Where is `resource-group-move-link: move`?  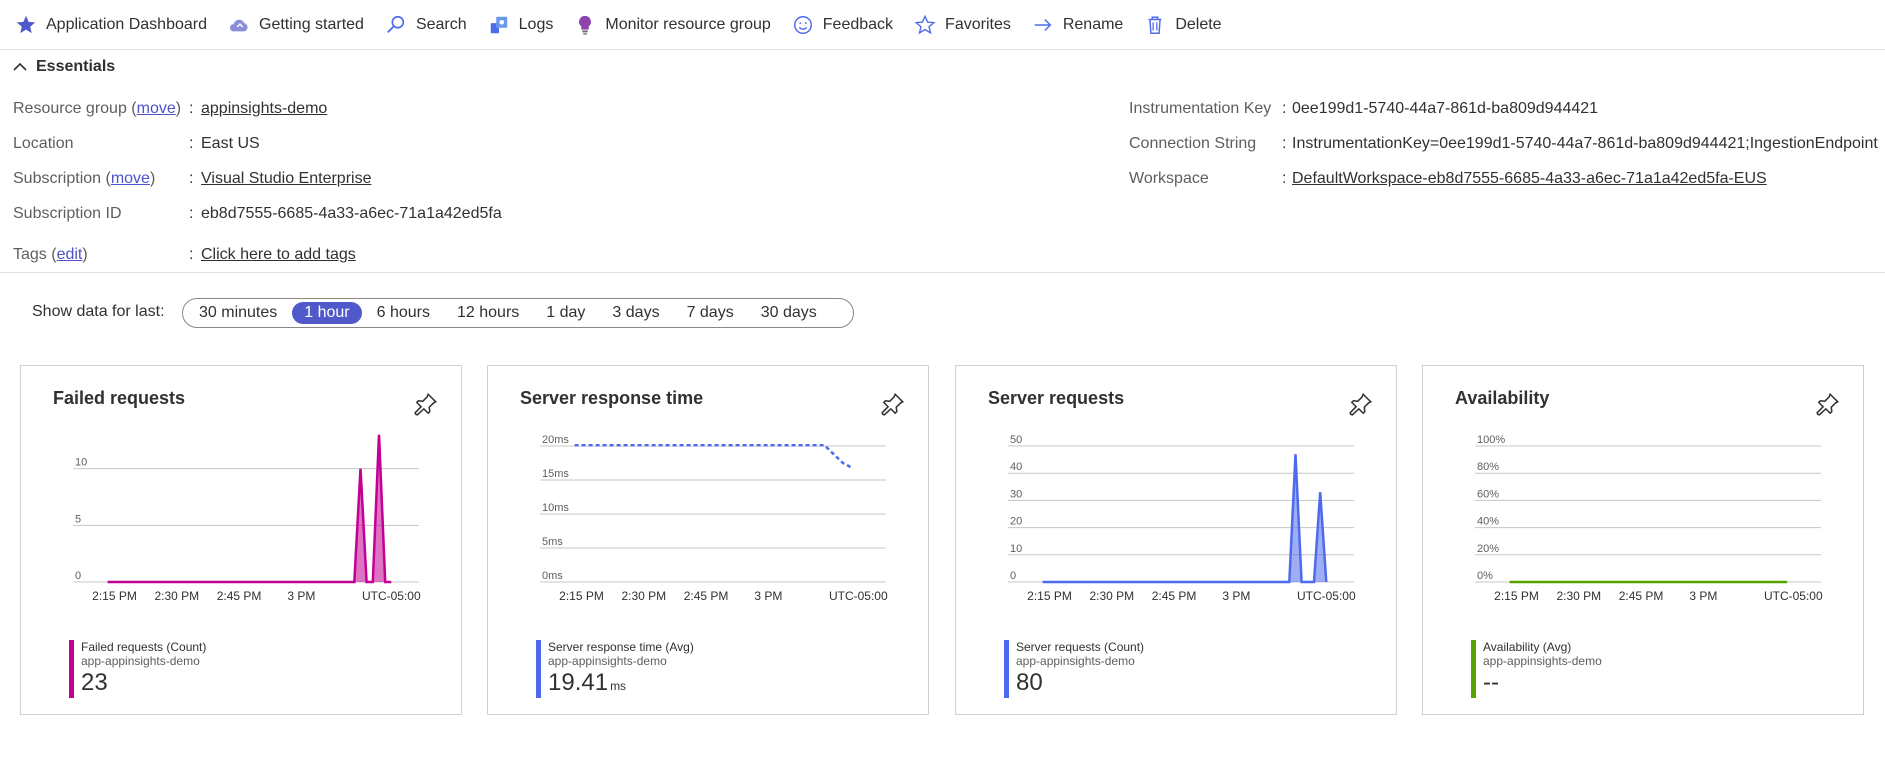 resource-group-move-link: move is located at coordinates (156, 108).